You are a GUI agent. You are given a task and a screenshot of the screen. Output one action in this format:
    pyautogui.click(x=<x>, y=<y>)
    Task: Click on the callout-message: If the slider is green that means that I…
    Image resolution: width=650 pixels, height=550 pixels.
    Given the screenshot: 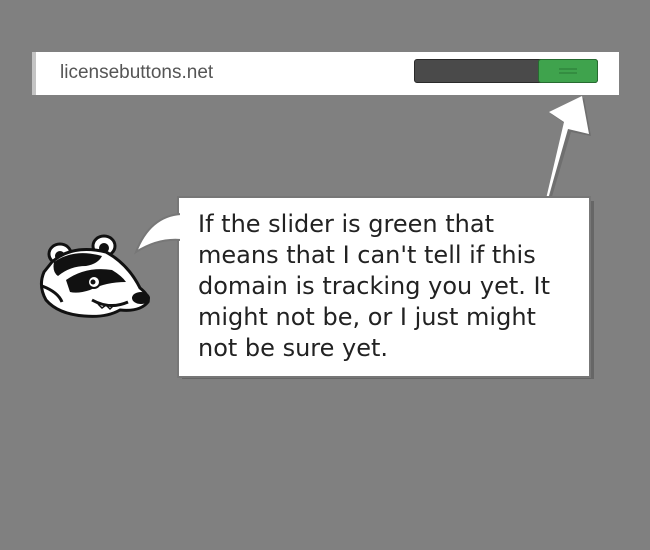 What is the action you would take?
    pyautogui.click(x=374, y=286)
    